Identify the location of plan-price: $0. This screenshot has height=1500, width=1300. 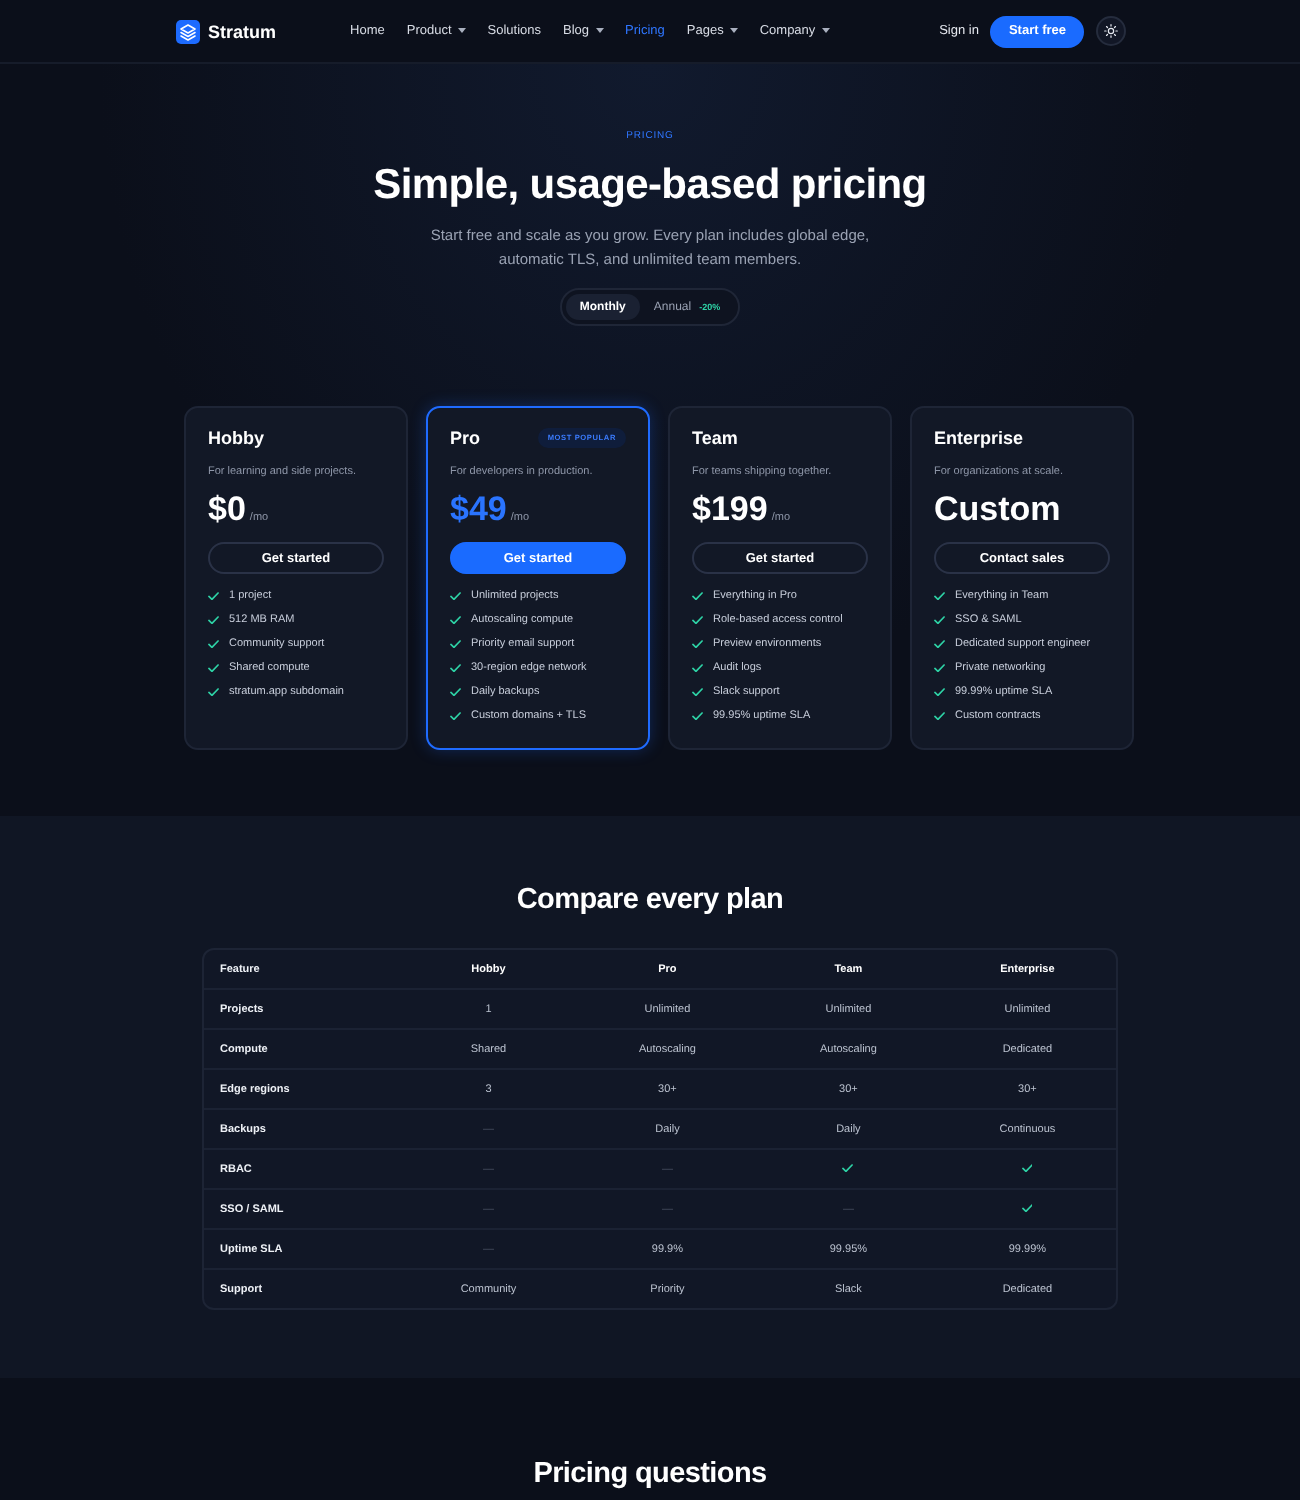
(227, 510).